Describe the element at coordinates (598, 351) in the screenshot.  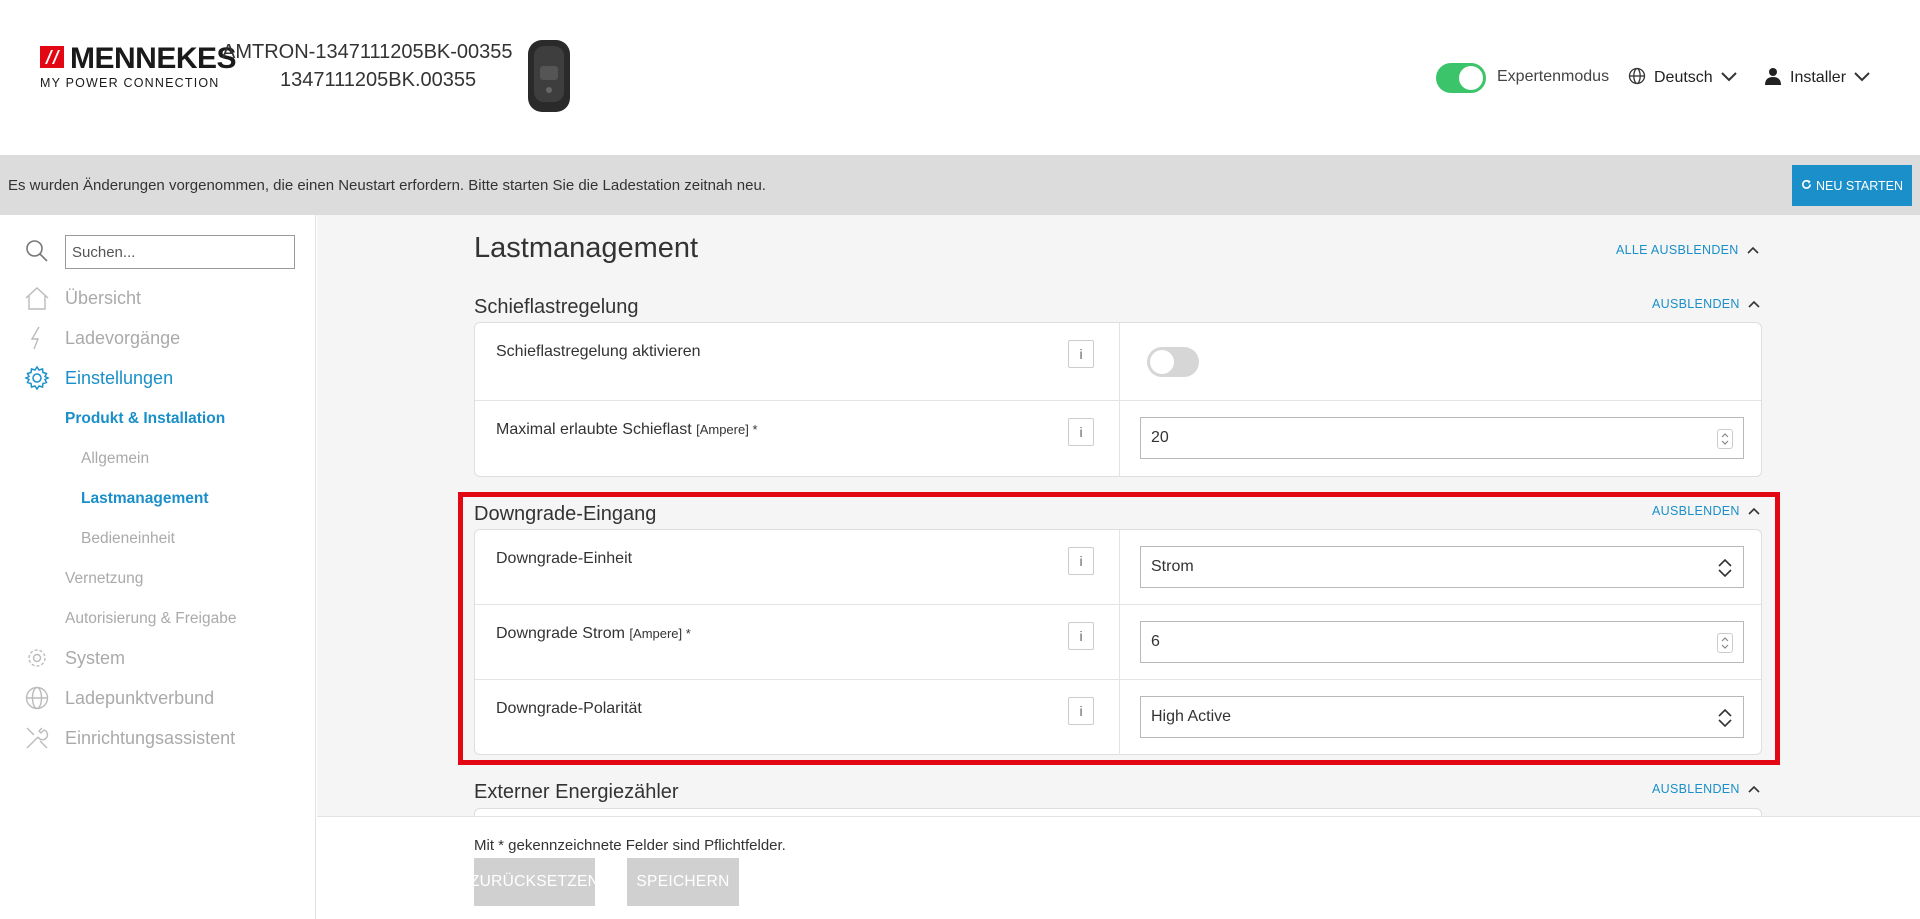
I see `setting-label: Schieflastregelung aktivieren` at that location.